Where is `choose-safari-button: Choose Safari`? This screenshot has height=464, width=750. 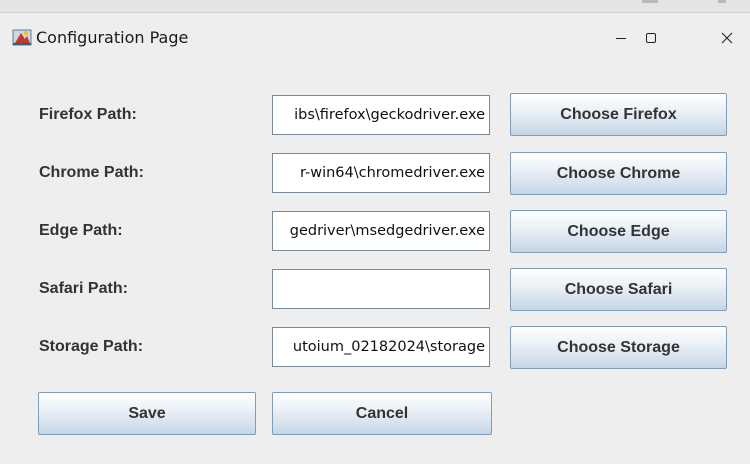 choose-safari-button: Choose Safari is located at coordinates (618, 289).